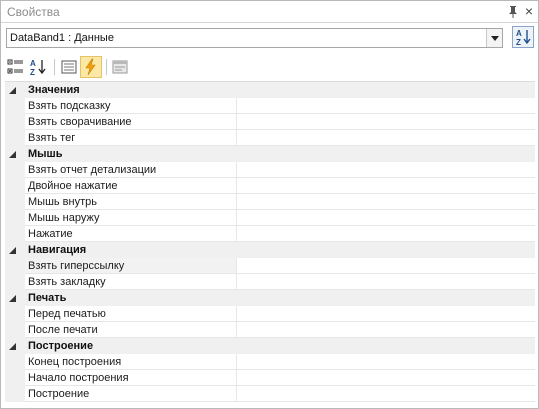 The height and width of the screenshot is (409, 539). Describe the element at coordinates (62, 38) in the screenshot. I see `object-selector-value: DataBand1 : Данные` at that location.